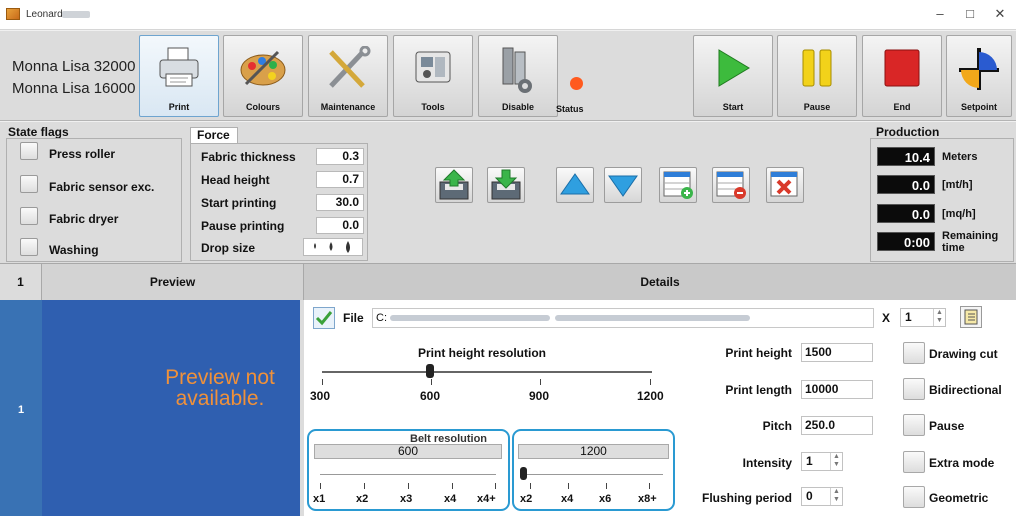 The image size is (1016, 516). Describe the element at coordinates (263, 76) in the screenshot. I see `colours-button: Colours` at that location.